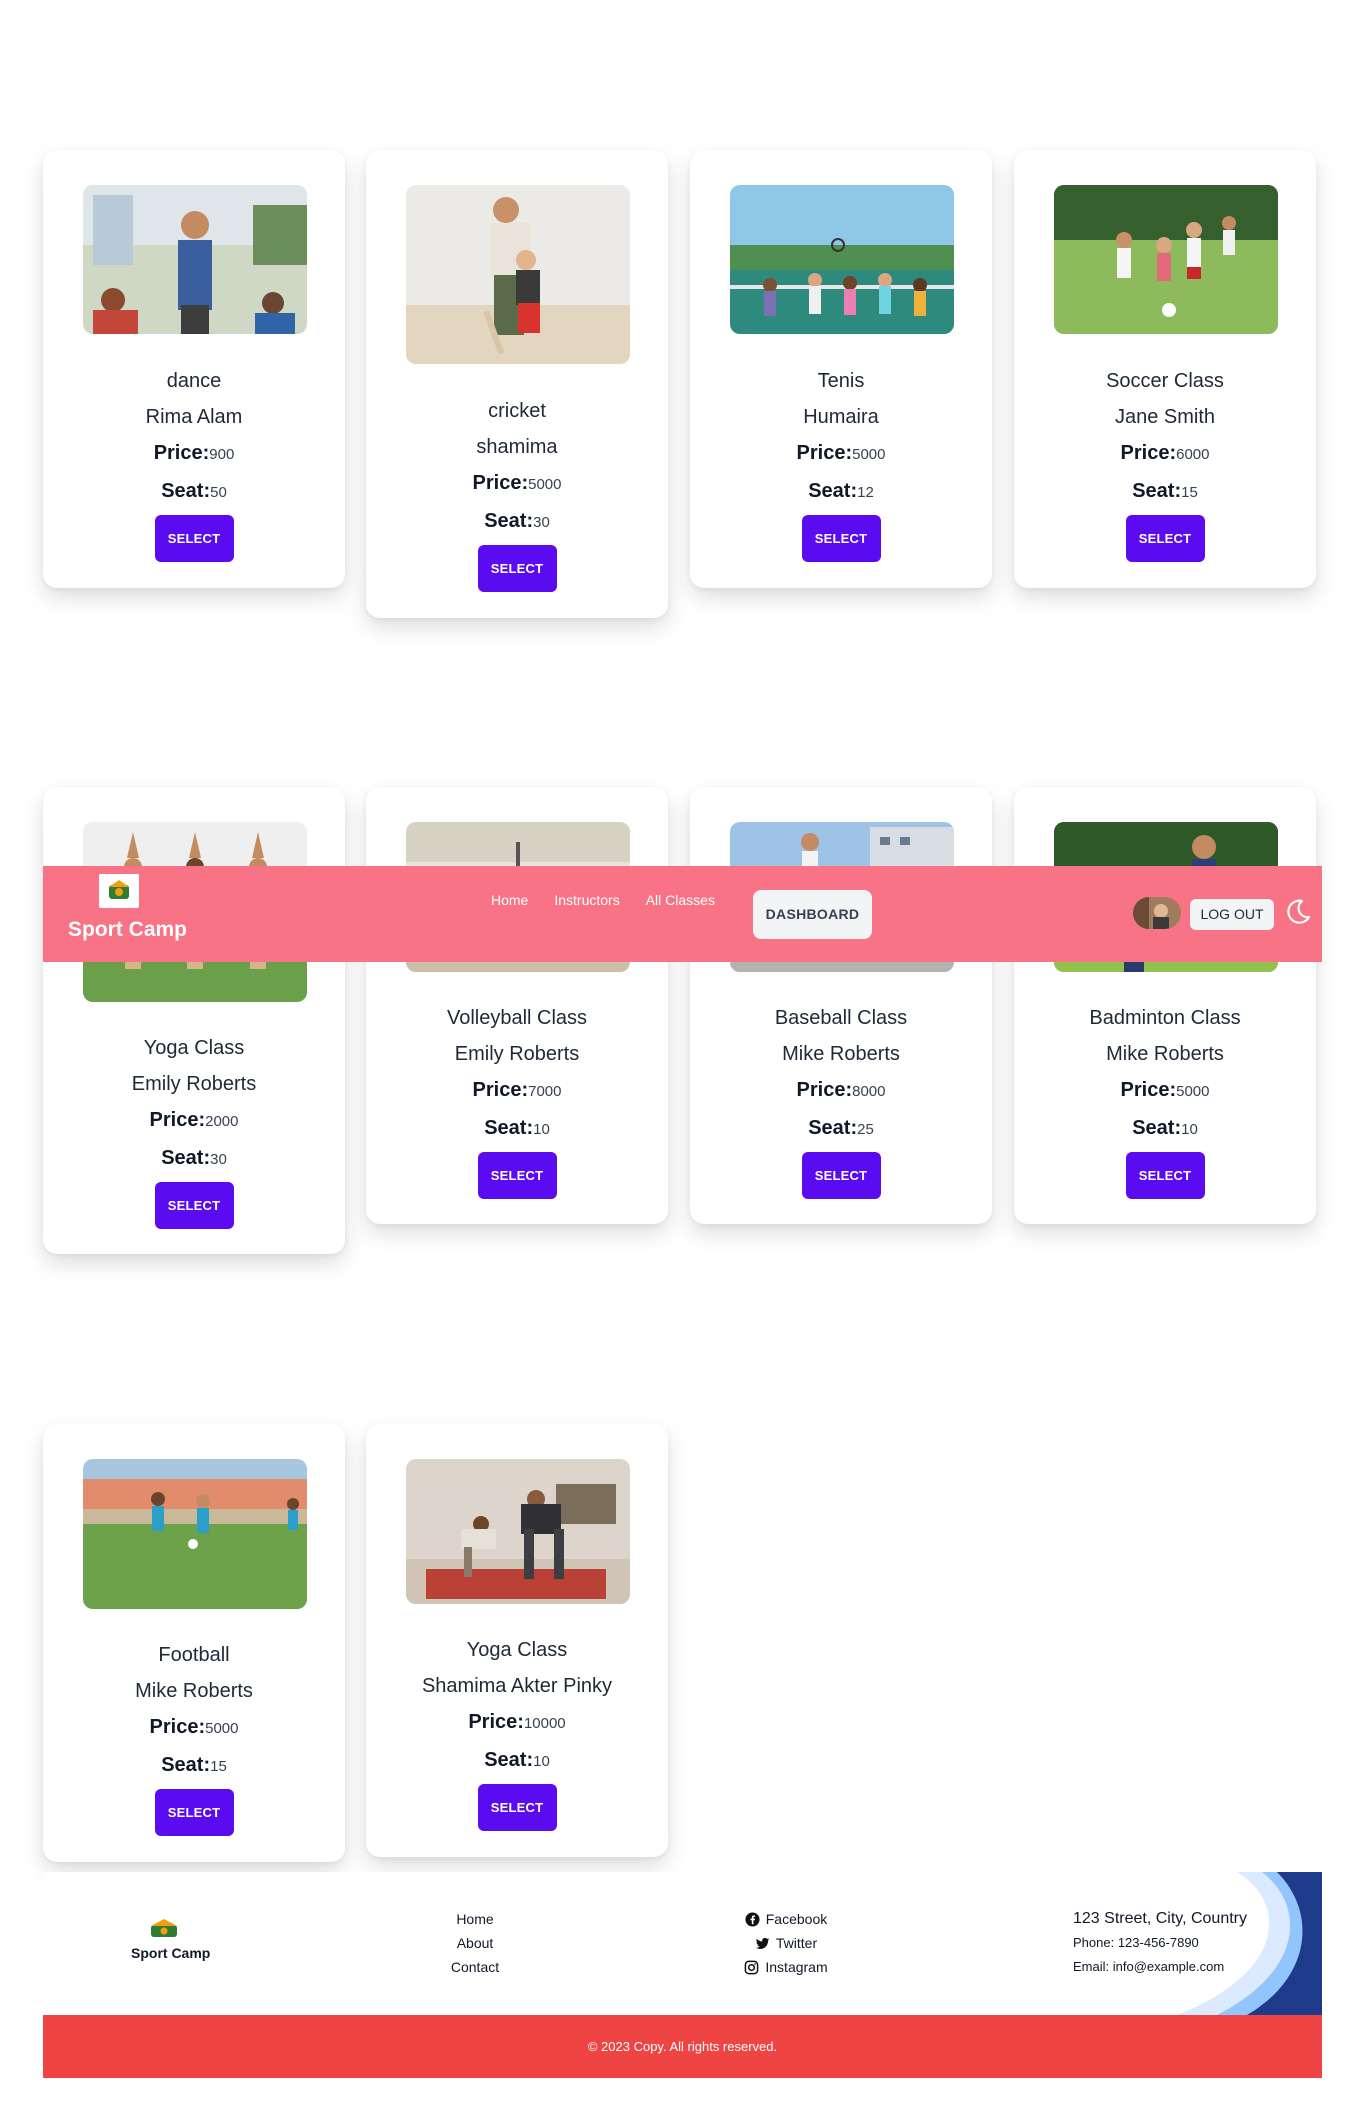  I want to click on moon-icon, so click(1298, 912).